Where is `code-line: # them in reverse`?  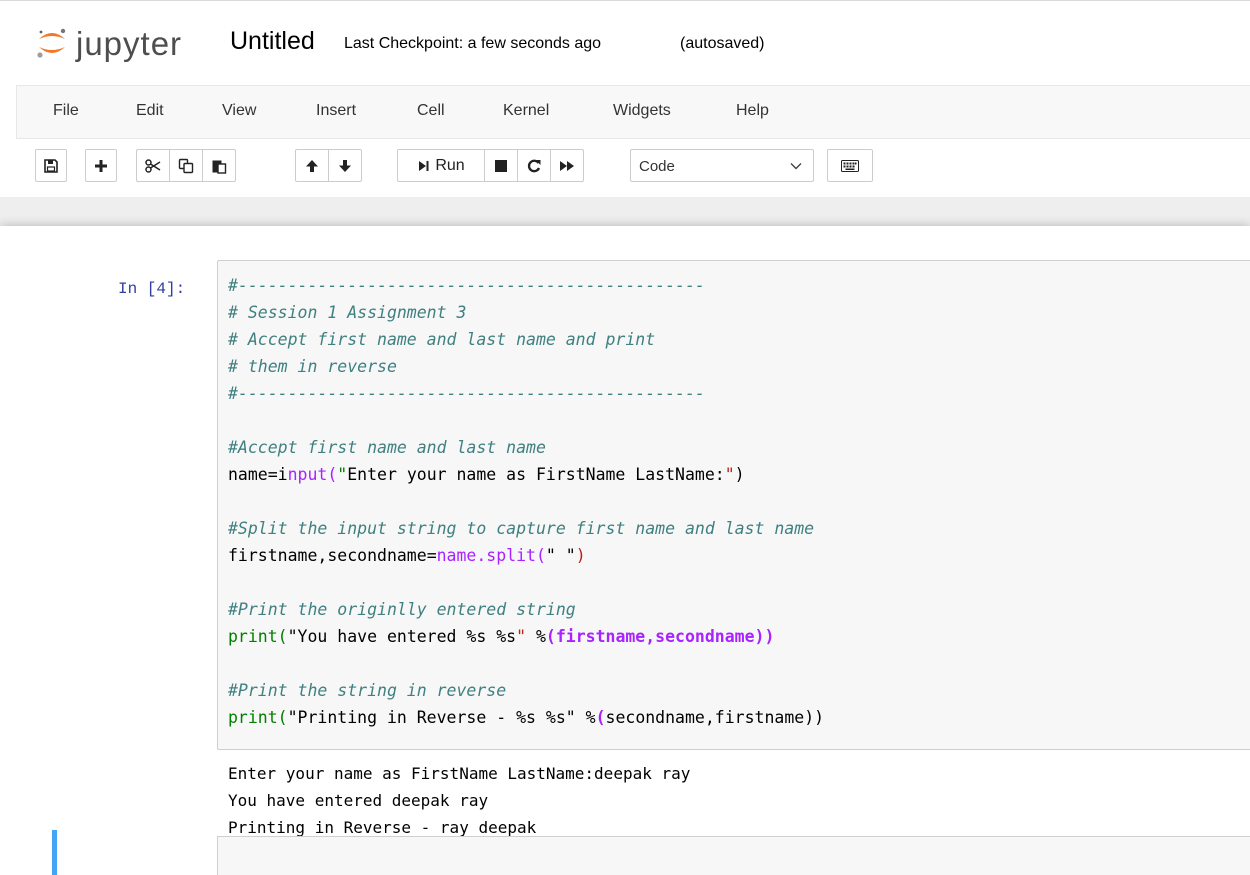 code-line: # them in reverse is located at coordinates (312, 366).